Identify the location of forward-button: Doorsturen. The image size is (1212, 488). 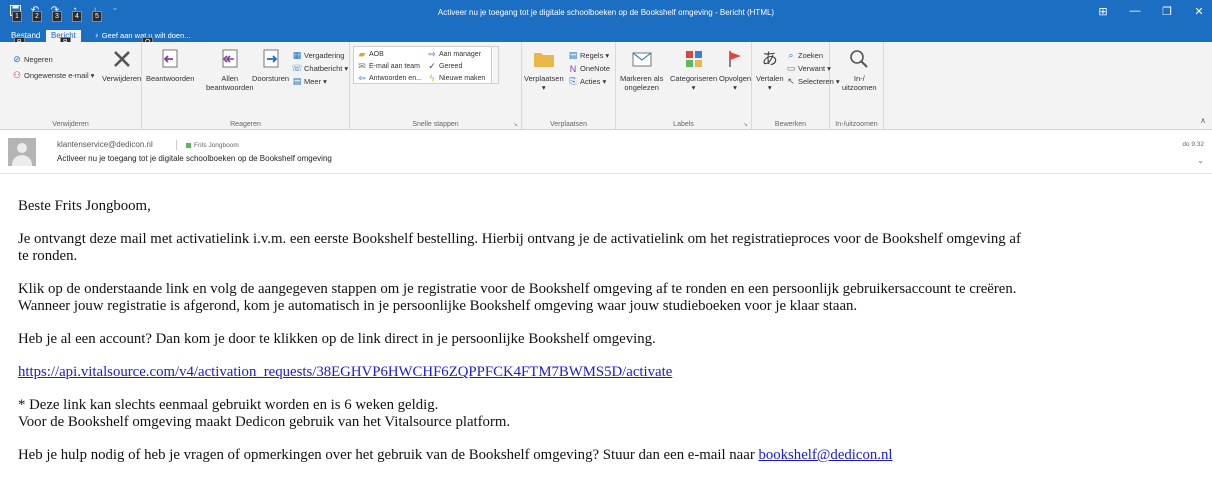
(270, 64).